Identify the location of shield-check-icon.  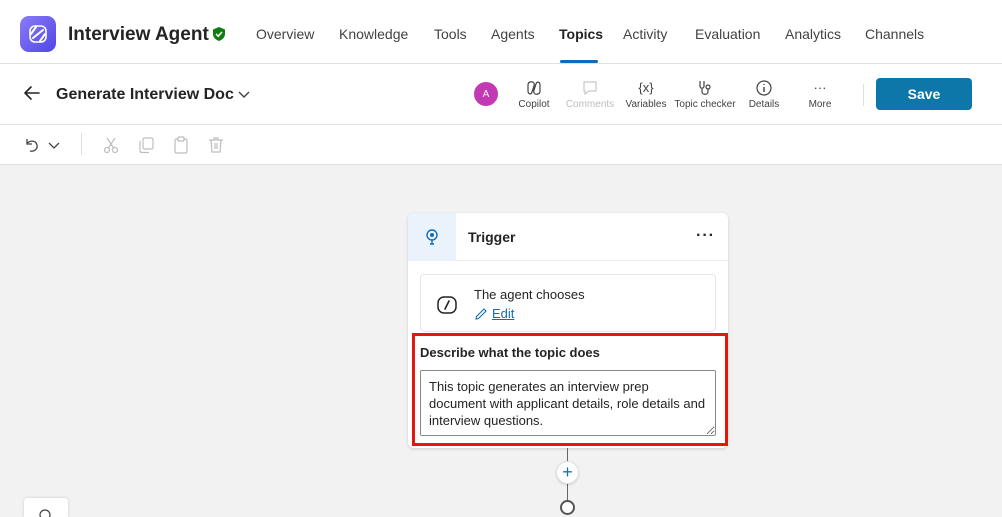
(219, 34).